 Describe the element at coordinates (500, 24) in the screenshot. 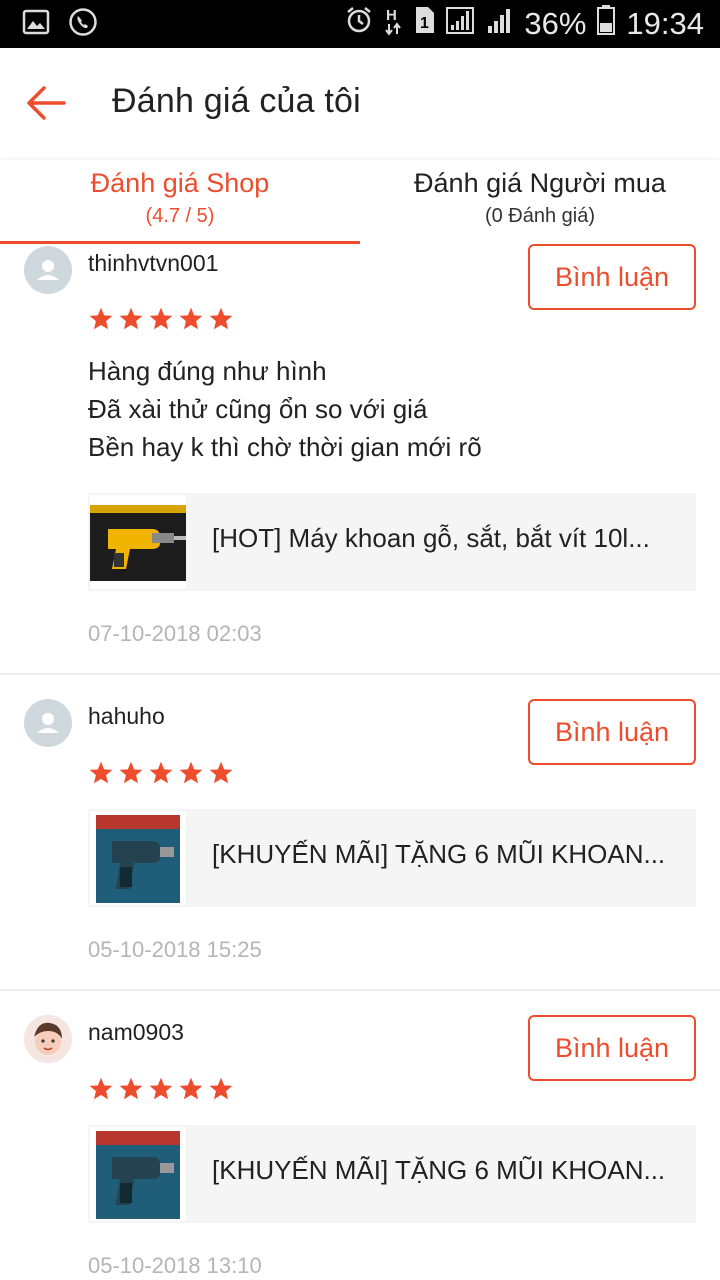

I see `signal-2-icon` at that location.